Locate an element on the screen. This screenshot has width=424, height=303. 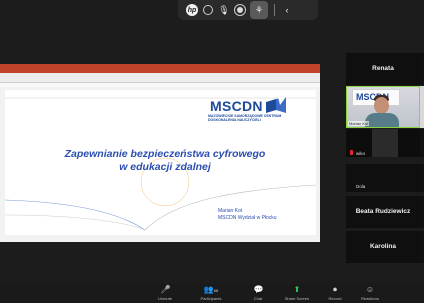
book-logo-icon is located at coordinates (275, 105).